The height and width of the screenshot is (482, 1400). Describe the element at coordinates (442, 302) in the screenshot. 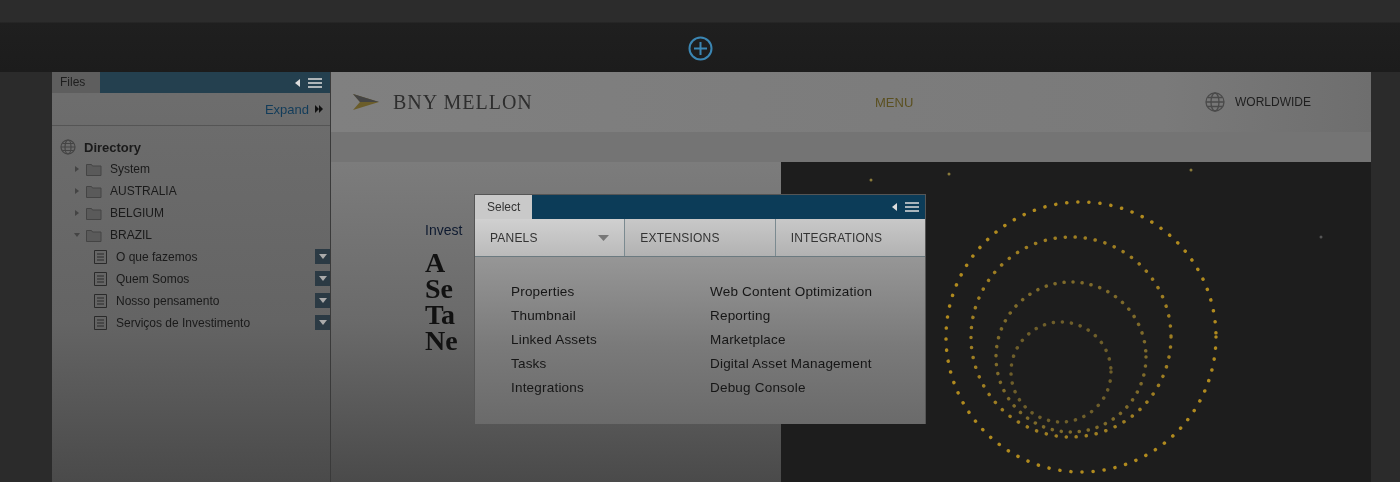

I see `headline: A Se Ta Ne` at that location.